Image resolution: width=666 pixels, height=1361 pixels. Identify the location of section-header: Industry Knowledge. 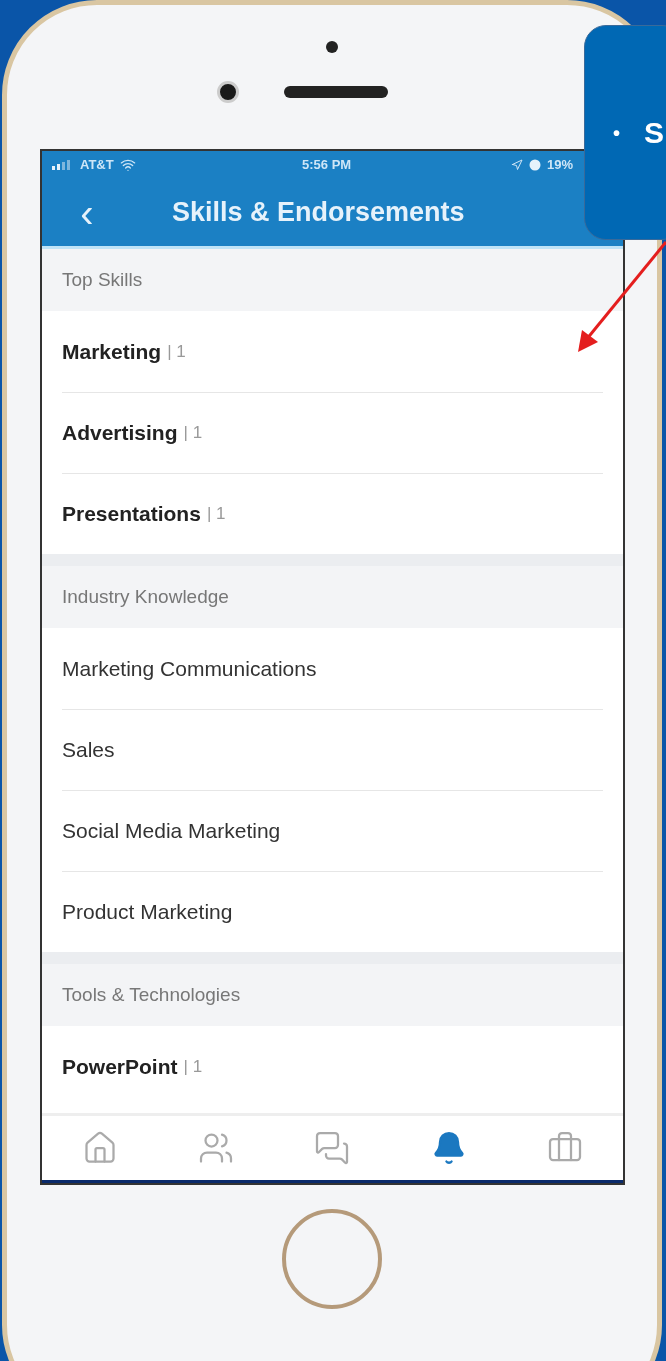
(332, 597).